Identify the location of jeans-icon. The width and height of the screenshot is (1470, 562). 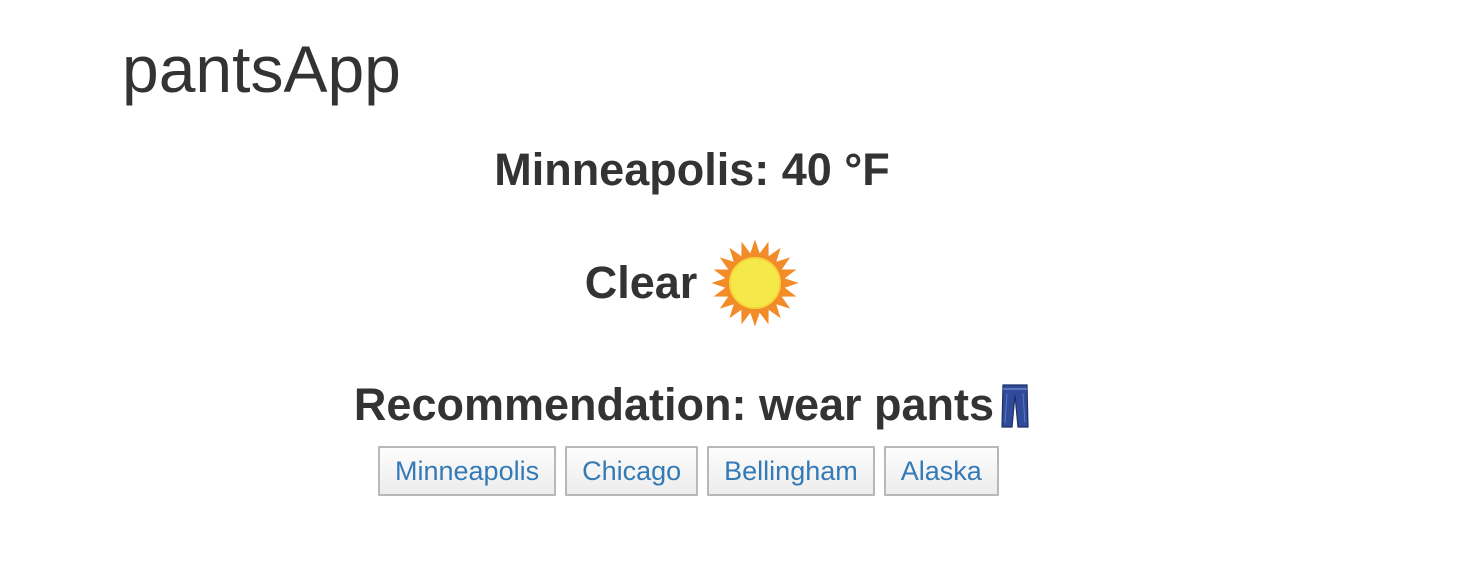
(1015, 405).